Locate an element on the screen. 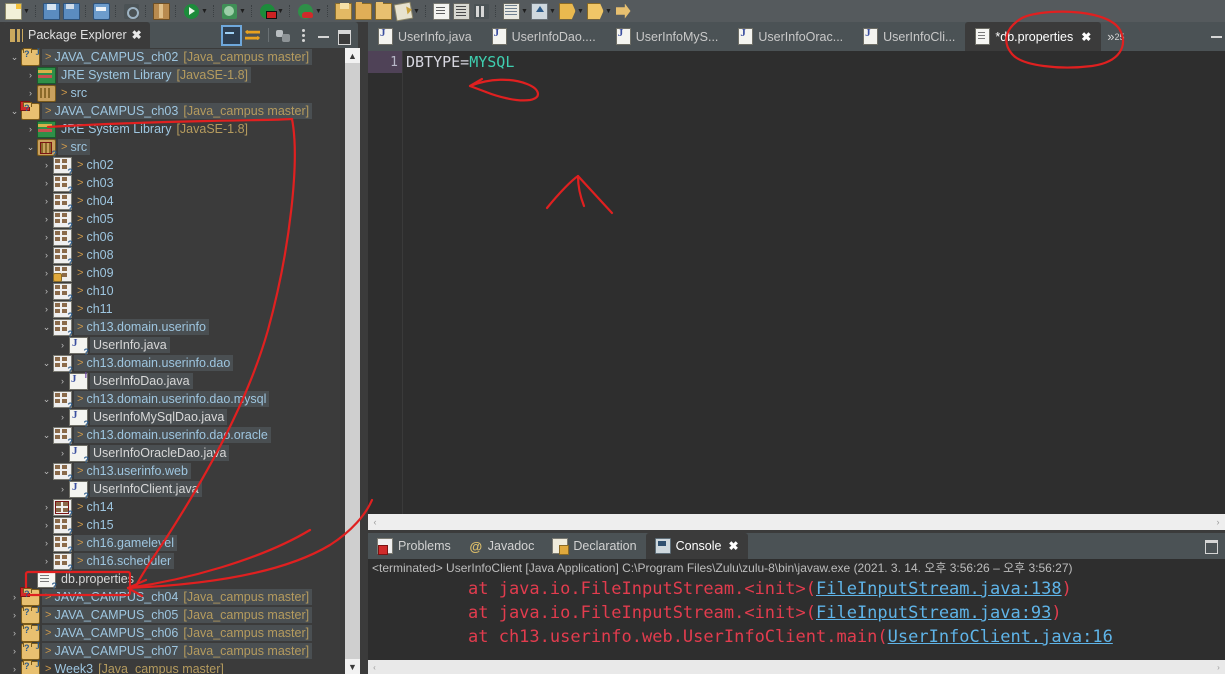  tree-item: db.properties is located at coordinates (174, 580).